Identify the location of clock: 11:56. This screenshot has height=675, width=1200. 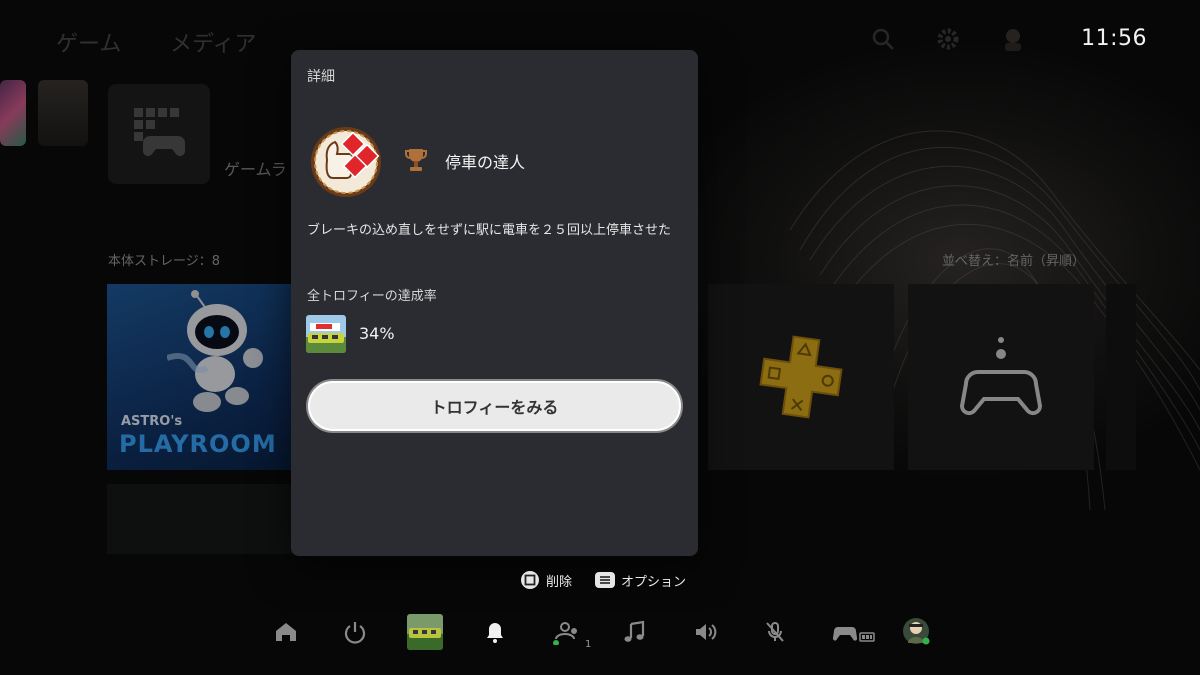
(1114, 38).